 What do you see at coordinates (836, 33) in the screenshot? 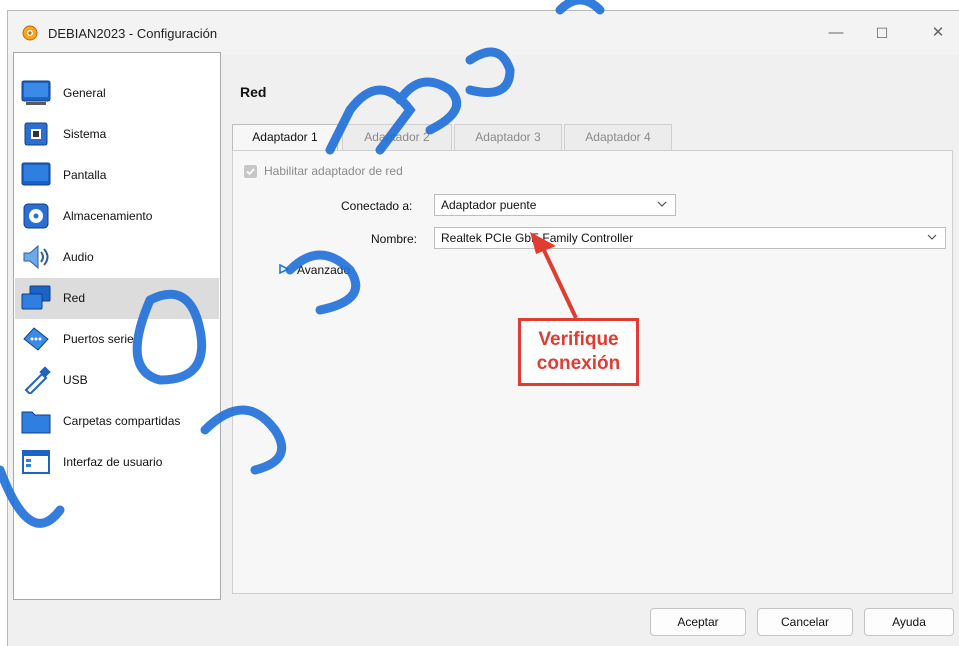
I see `minimize-button: —` at bounding box center [836, 33].